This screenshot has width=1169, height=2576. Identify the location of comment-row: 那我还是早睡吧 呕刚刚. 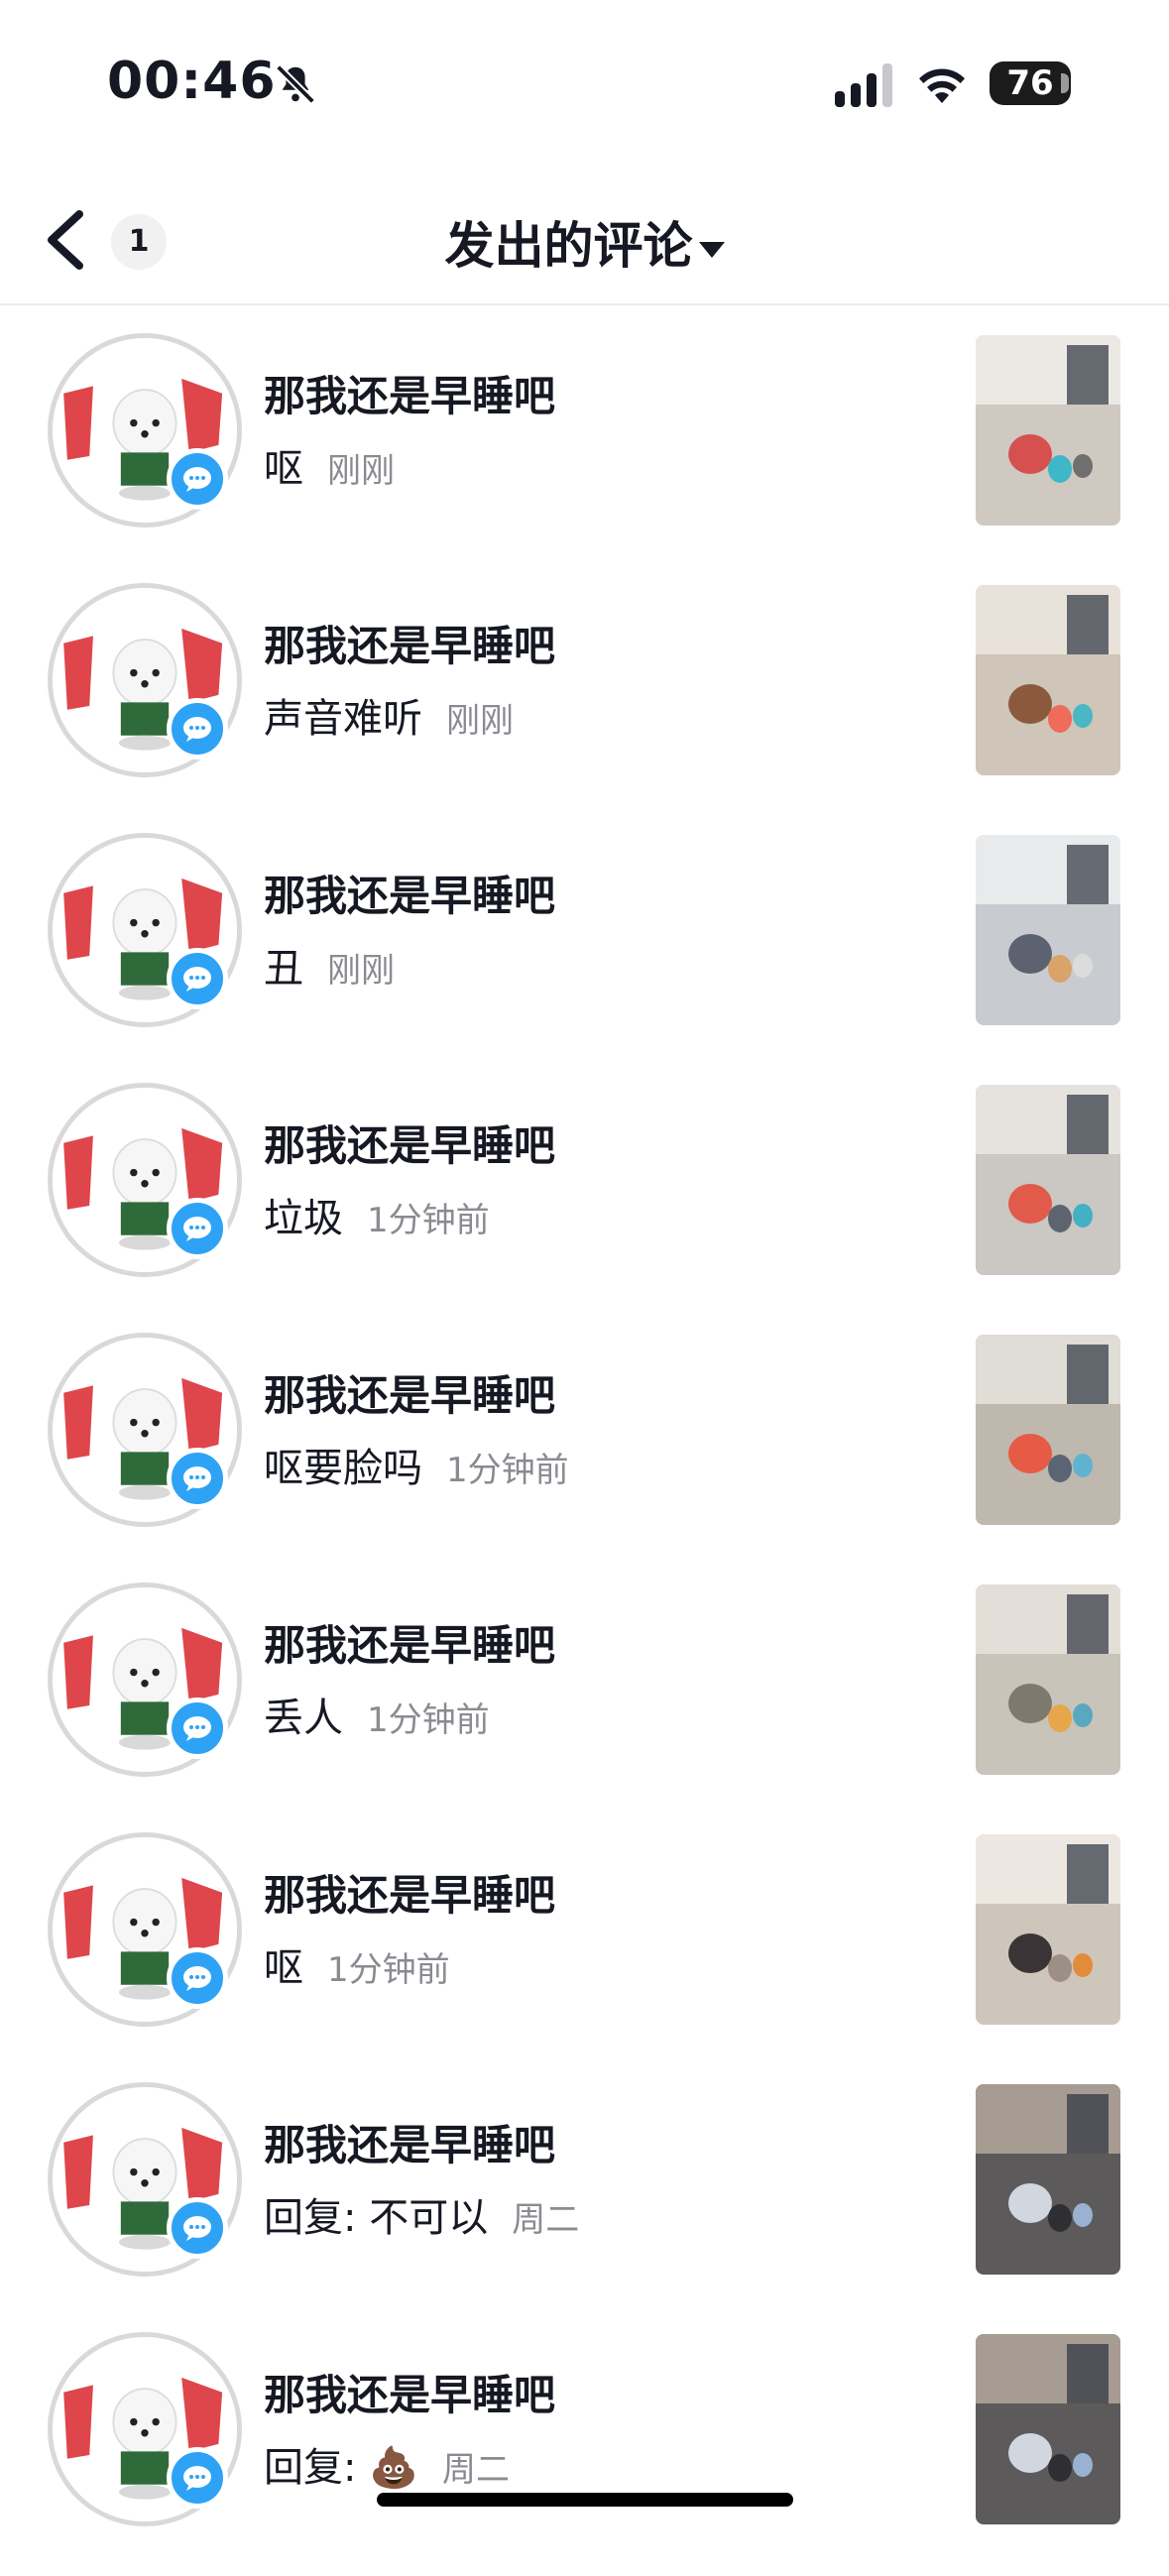
(584, 452).